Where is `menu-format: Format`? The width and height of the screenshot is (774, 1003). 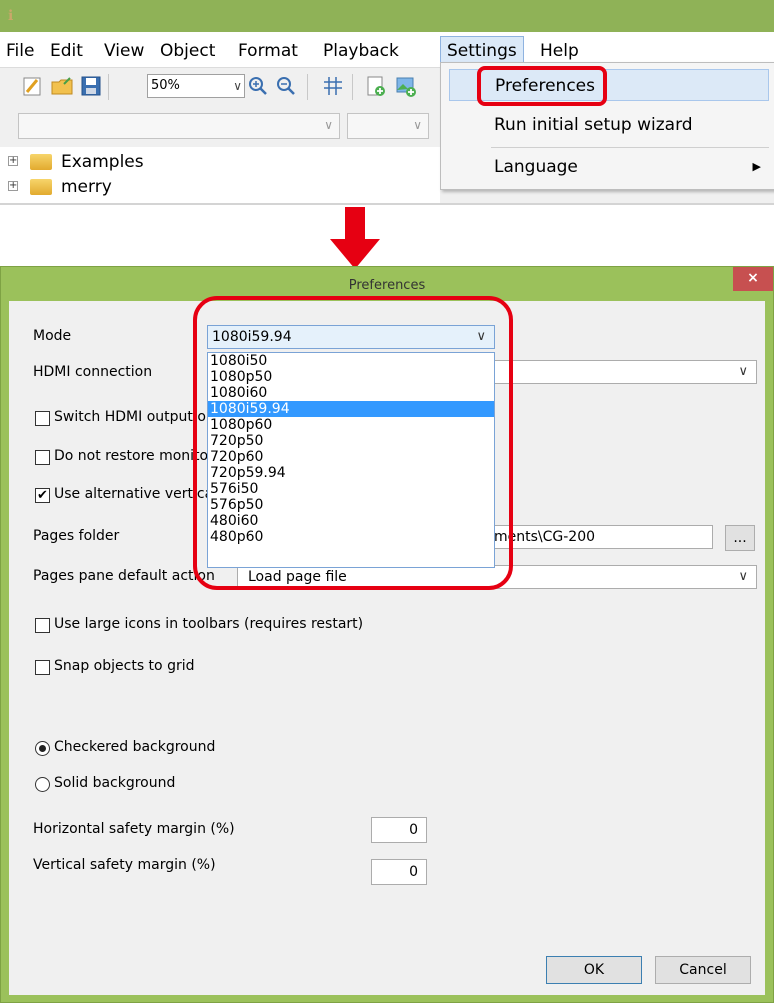
menu-format: Format is located at coordinates (268, 51).